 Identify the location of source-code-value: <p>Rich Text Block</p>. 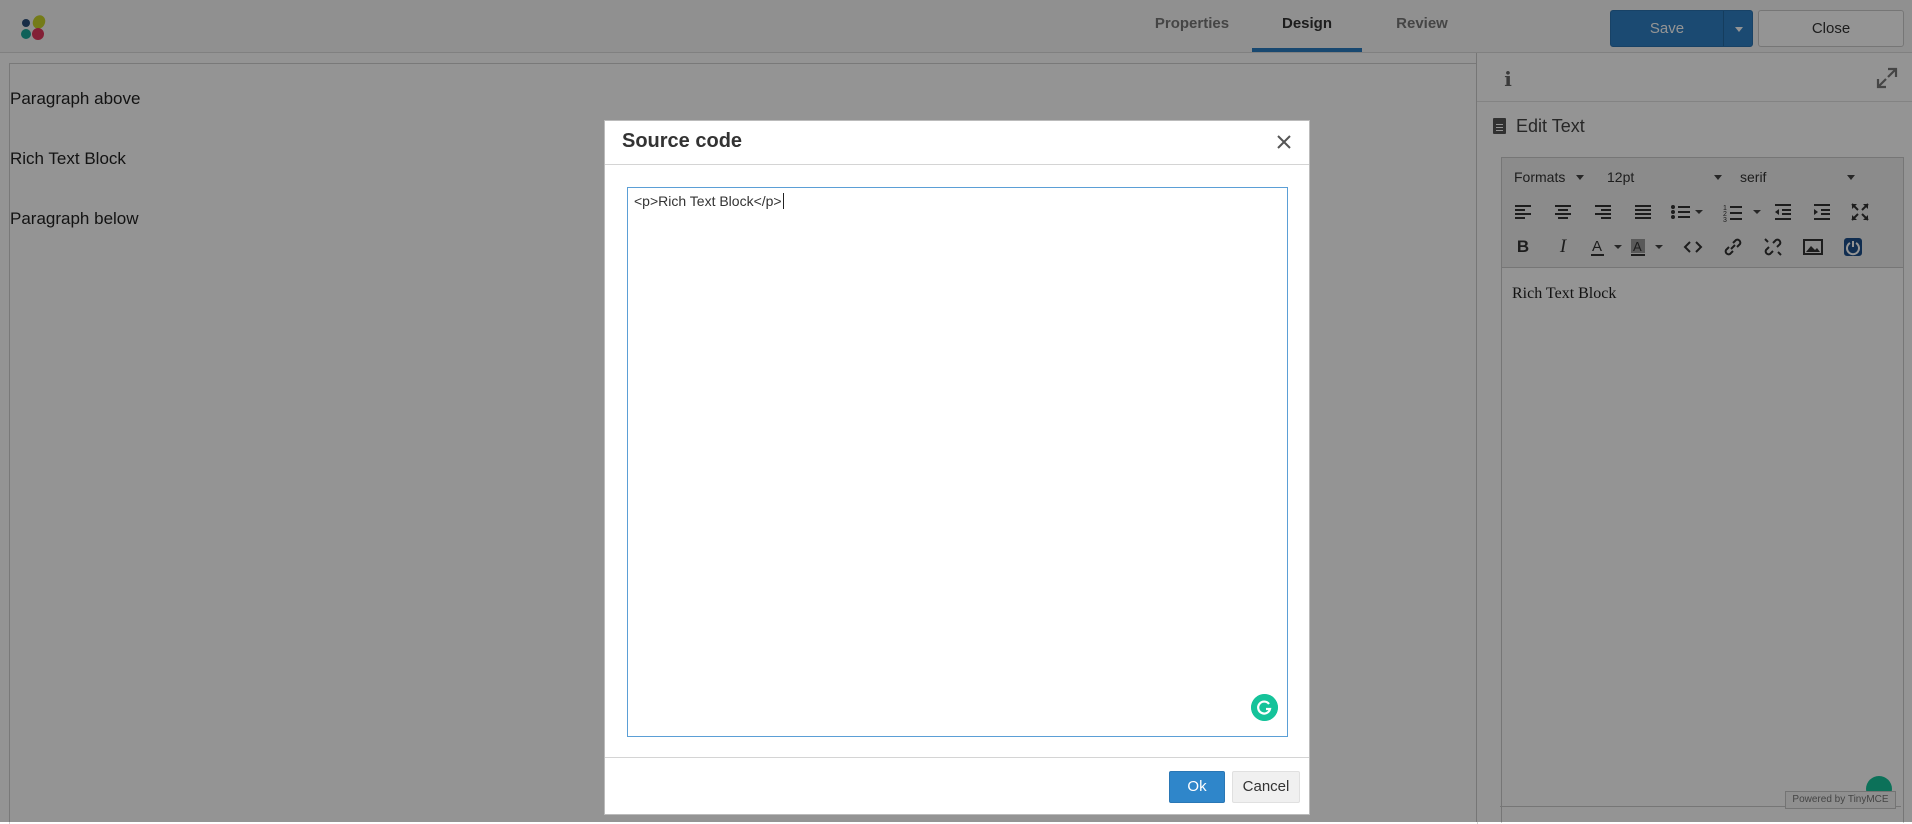
(708, 201).